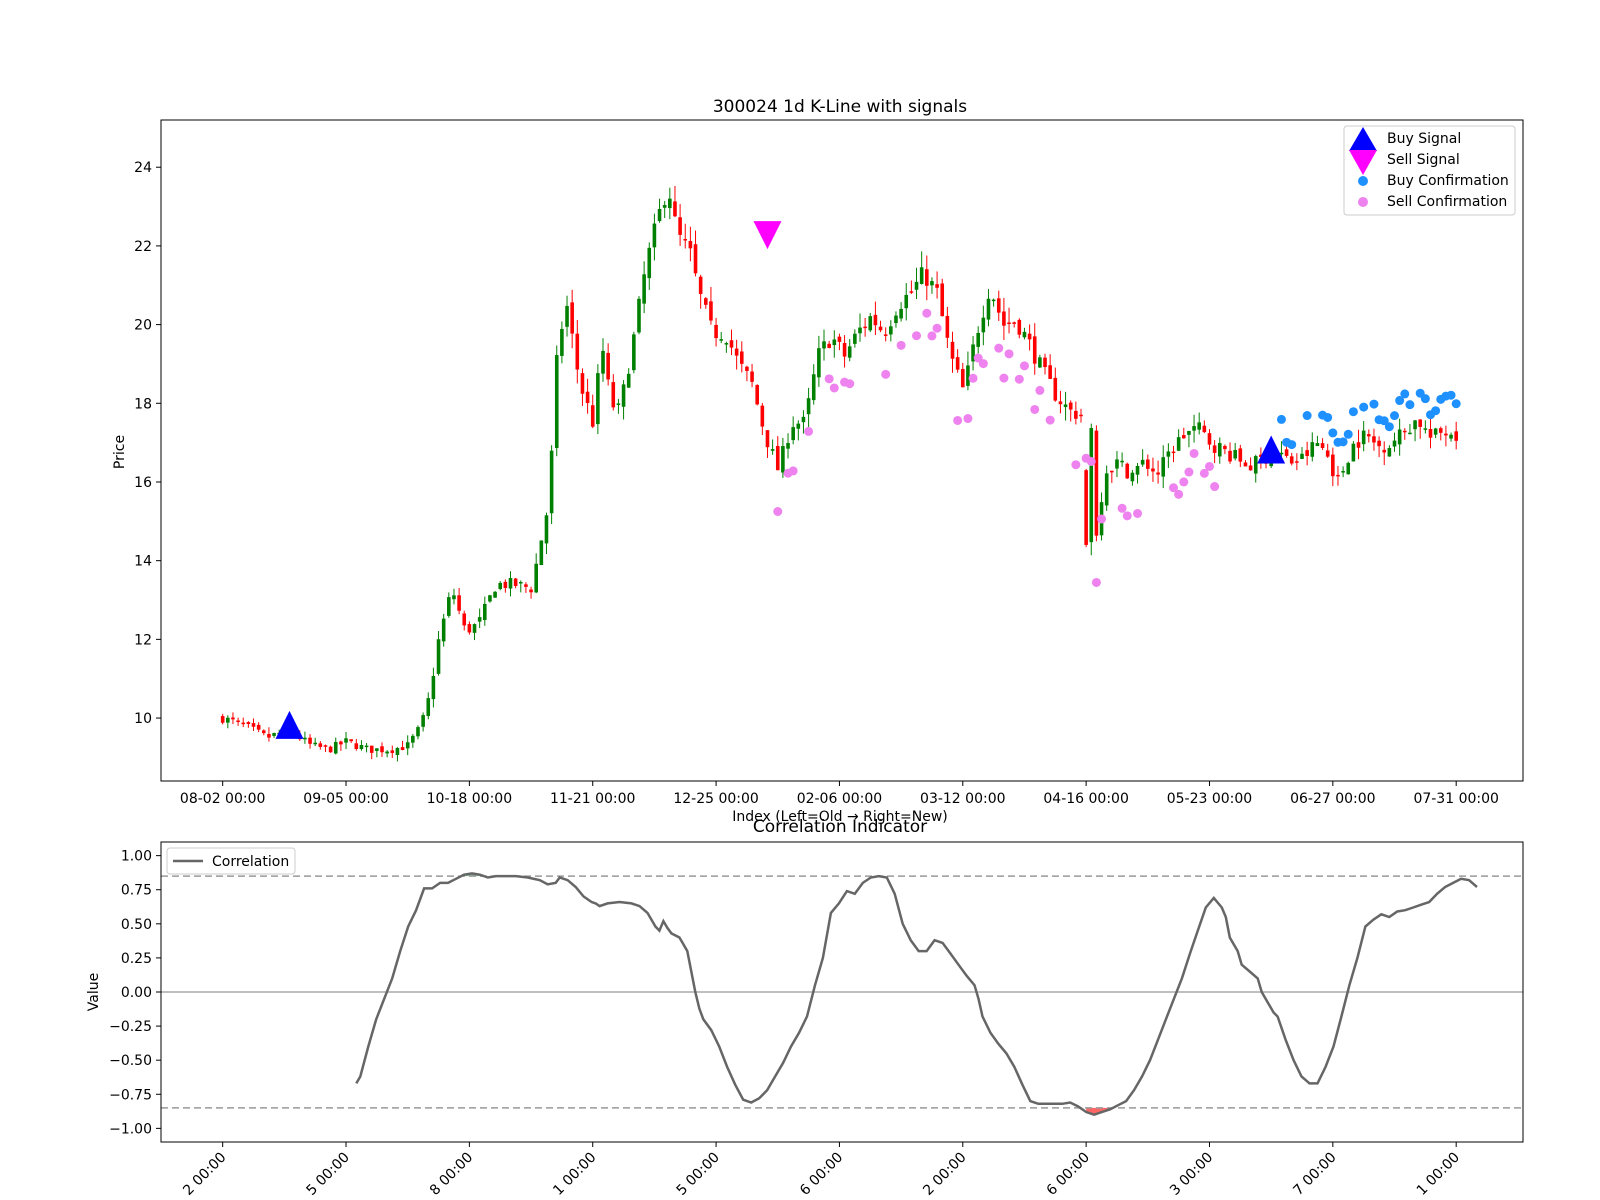 The image size is (1600, 1200). I want to click on correlation-y-tick-label: 0.00, so click(136, 993).